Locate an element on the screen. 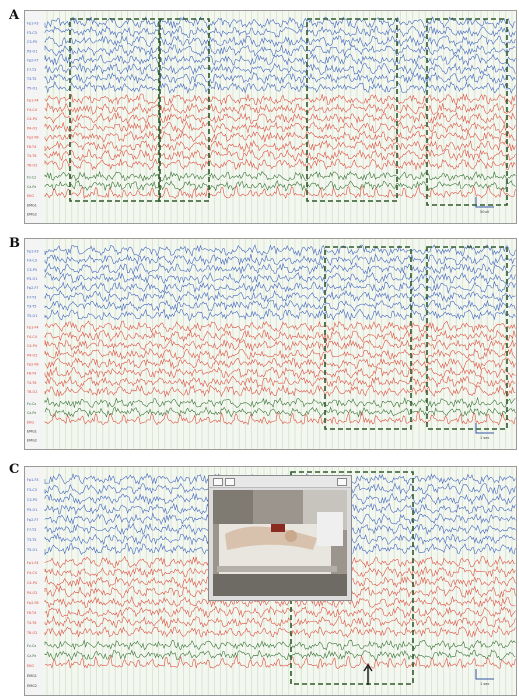  video-frame is located at coordinates (280, 538).